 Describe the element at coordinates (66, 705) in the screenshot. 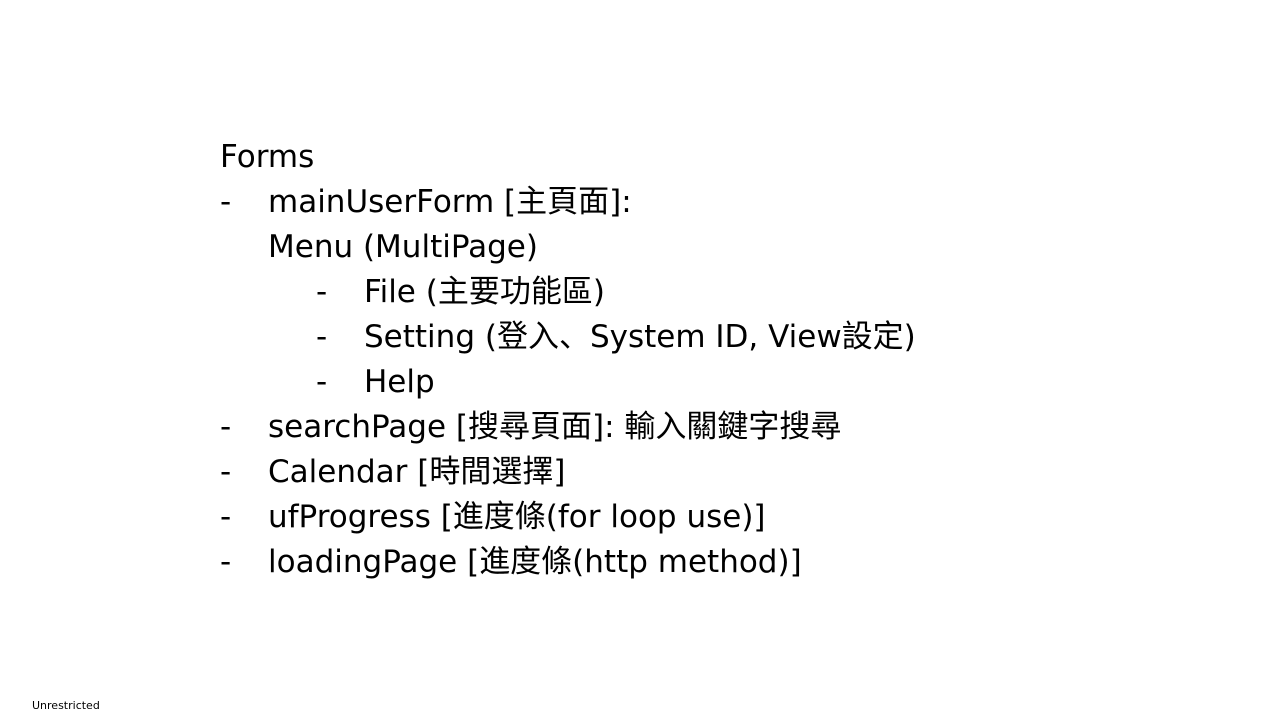

I see `classification-label: Unrestricted` at that location.